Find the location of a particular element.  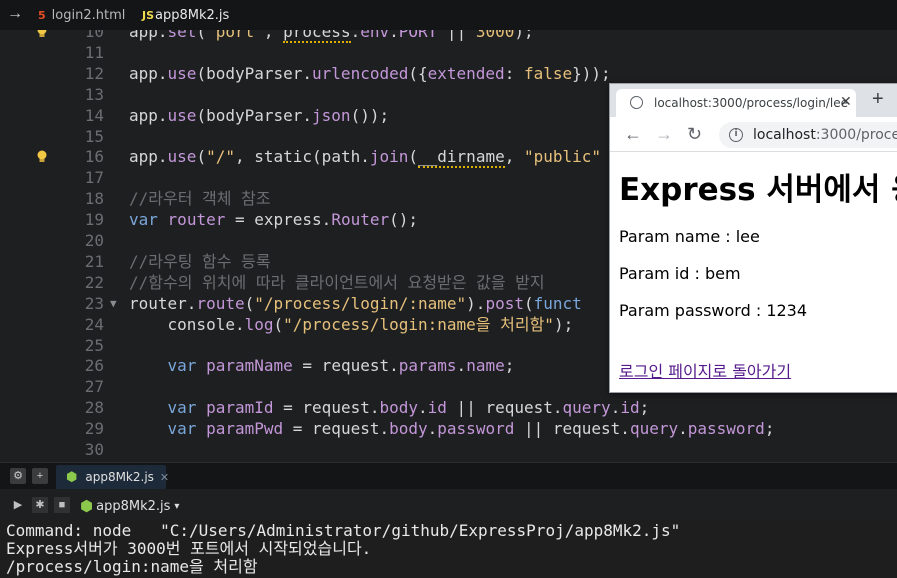

tab-label: app8Mk2.js is located at coordinates (192, 15).